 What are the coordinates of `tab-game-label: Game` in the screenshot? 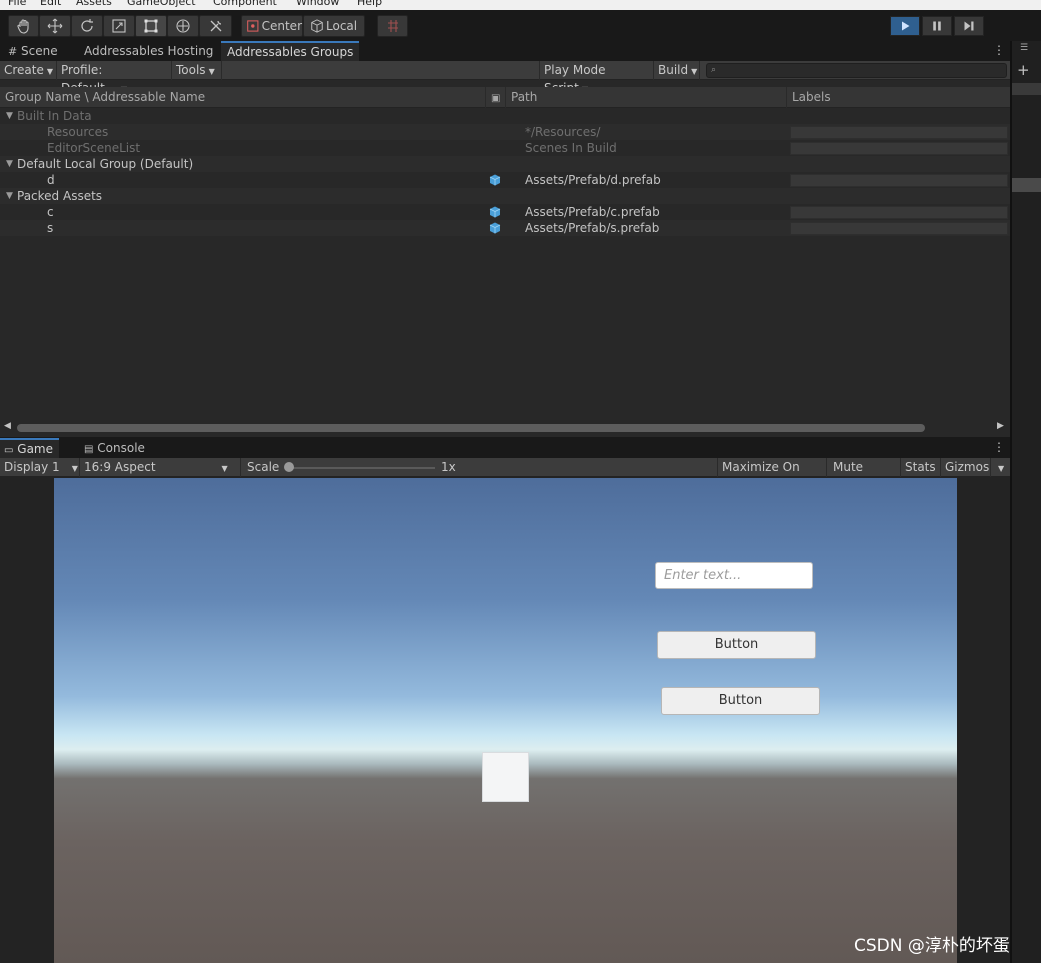 It's located at (35, 449).